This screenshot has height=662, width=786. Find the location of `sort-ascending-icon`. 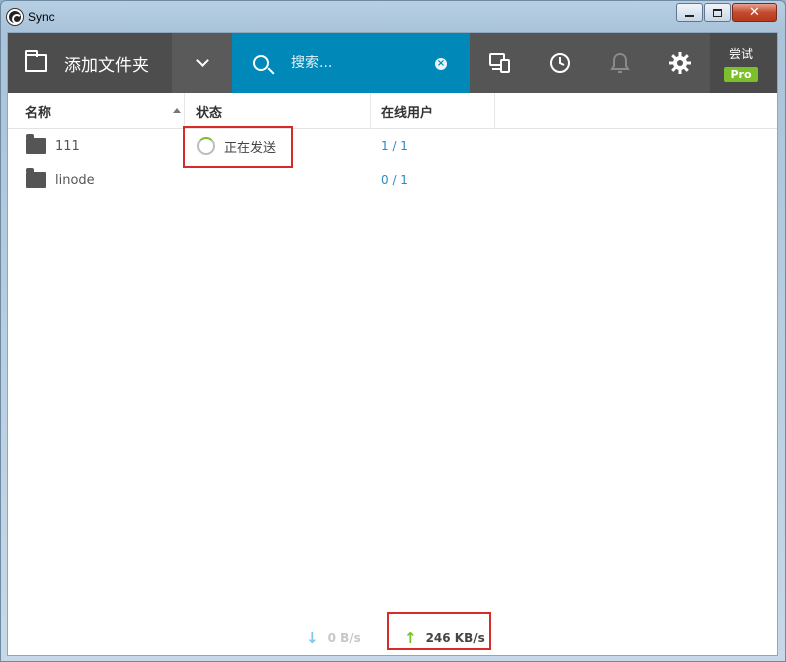

sort-ascending-icon is located at coordinates (177, 110).